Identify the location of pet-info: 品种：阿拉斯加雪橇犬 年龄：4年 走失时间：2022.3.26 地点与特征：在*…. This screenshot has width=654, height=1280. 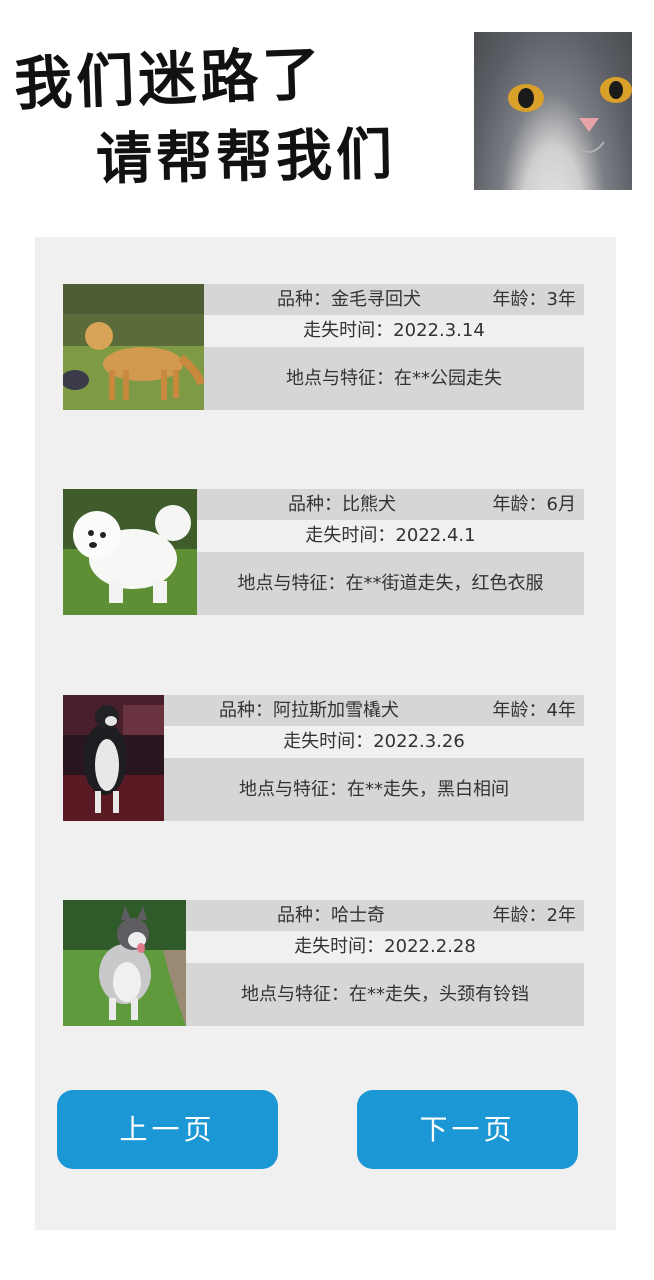
(374, 758).